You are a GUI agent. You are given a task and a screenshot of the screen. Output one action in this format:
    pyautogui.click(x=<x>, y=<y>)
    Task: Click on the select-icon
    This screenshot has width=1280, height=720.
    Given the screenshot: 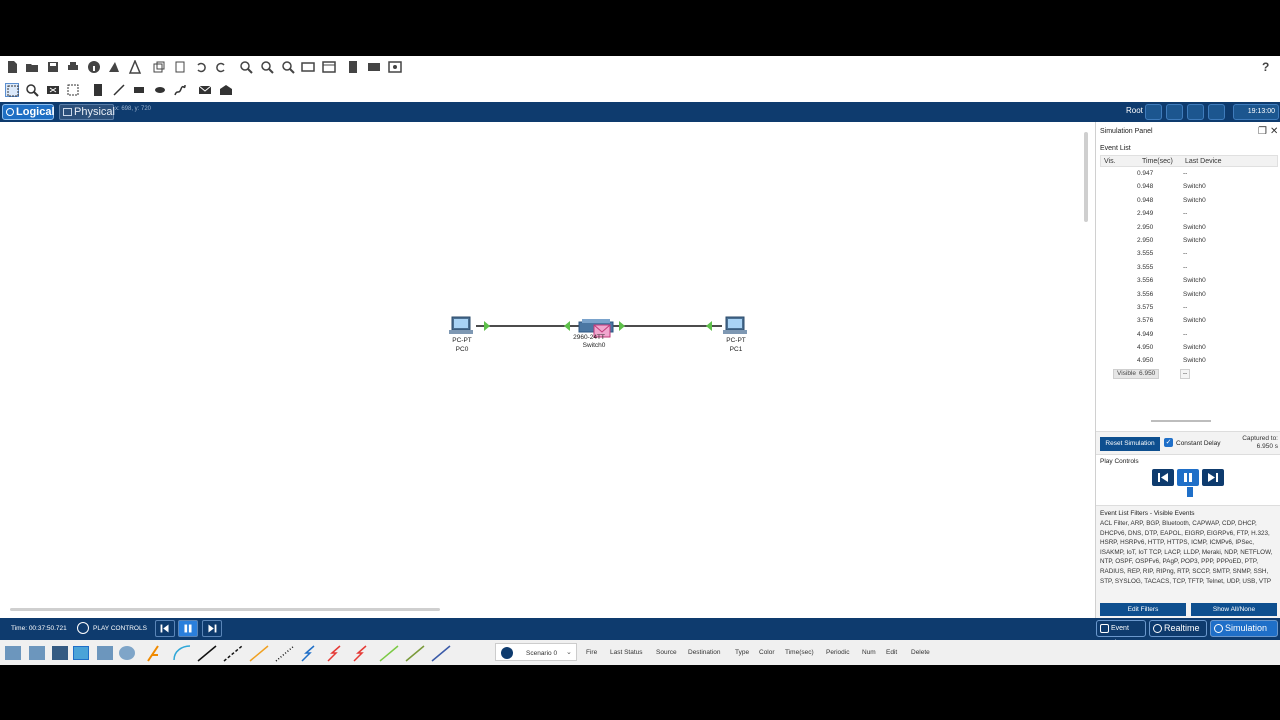 What is the action you would take?
    pyautogui.click(x=12, y=90)
    